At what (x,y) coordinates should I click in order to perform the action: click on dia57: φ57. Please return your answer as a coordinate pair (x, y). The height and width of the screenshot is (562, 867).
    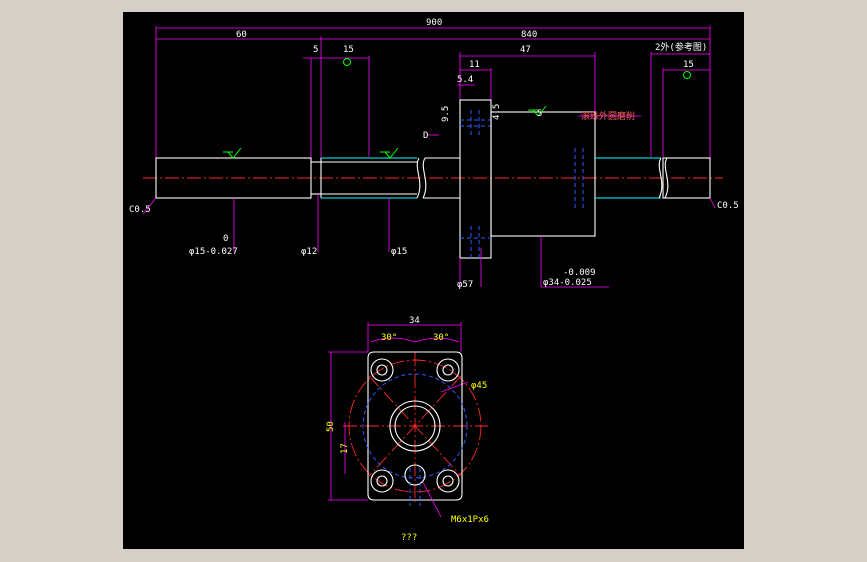
    Looking at the image, I should click on (465, 285).